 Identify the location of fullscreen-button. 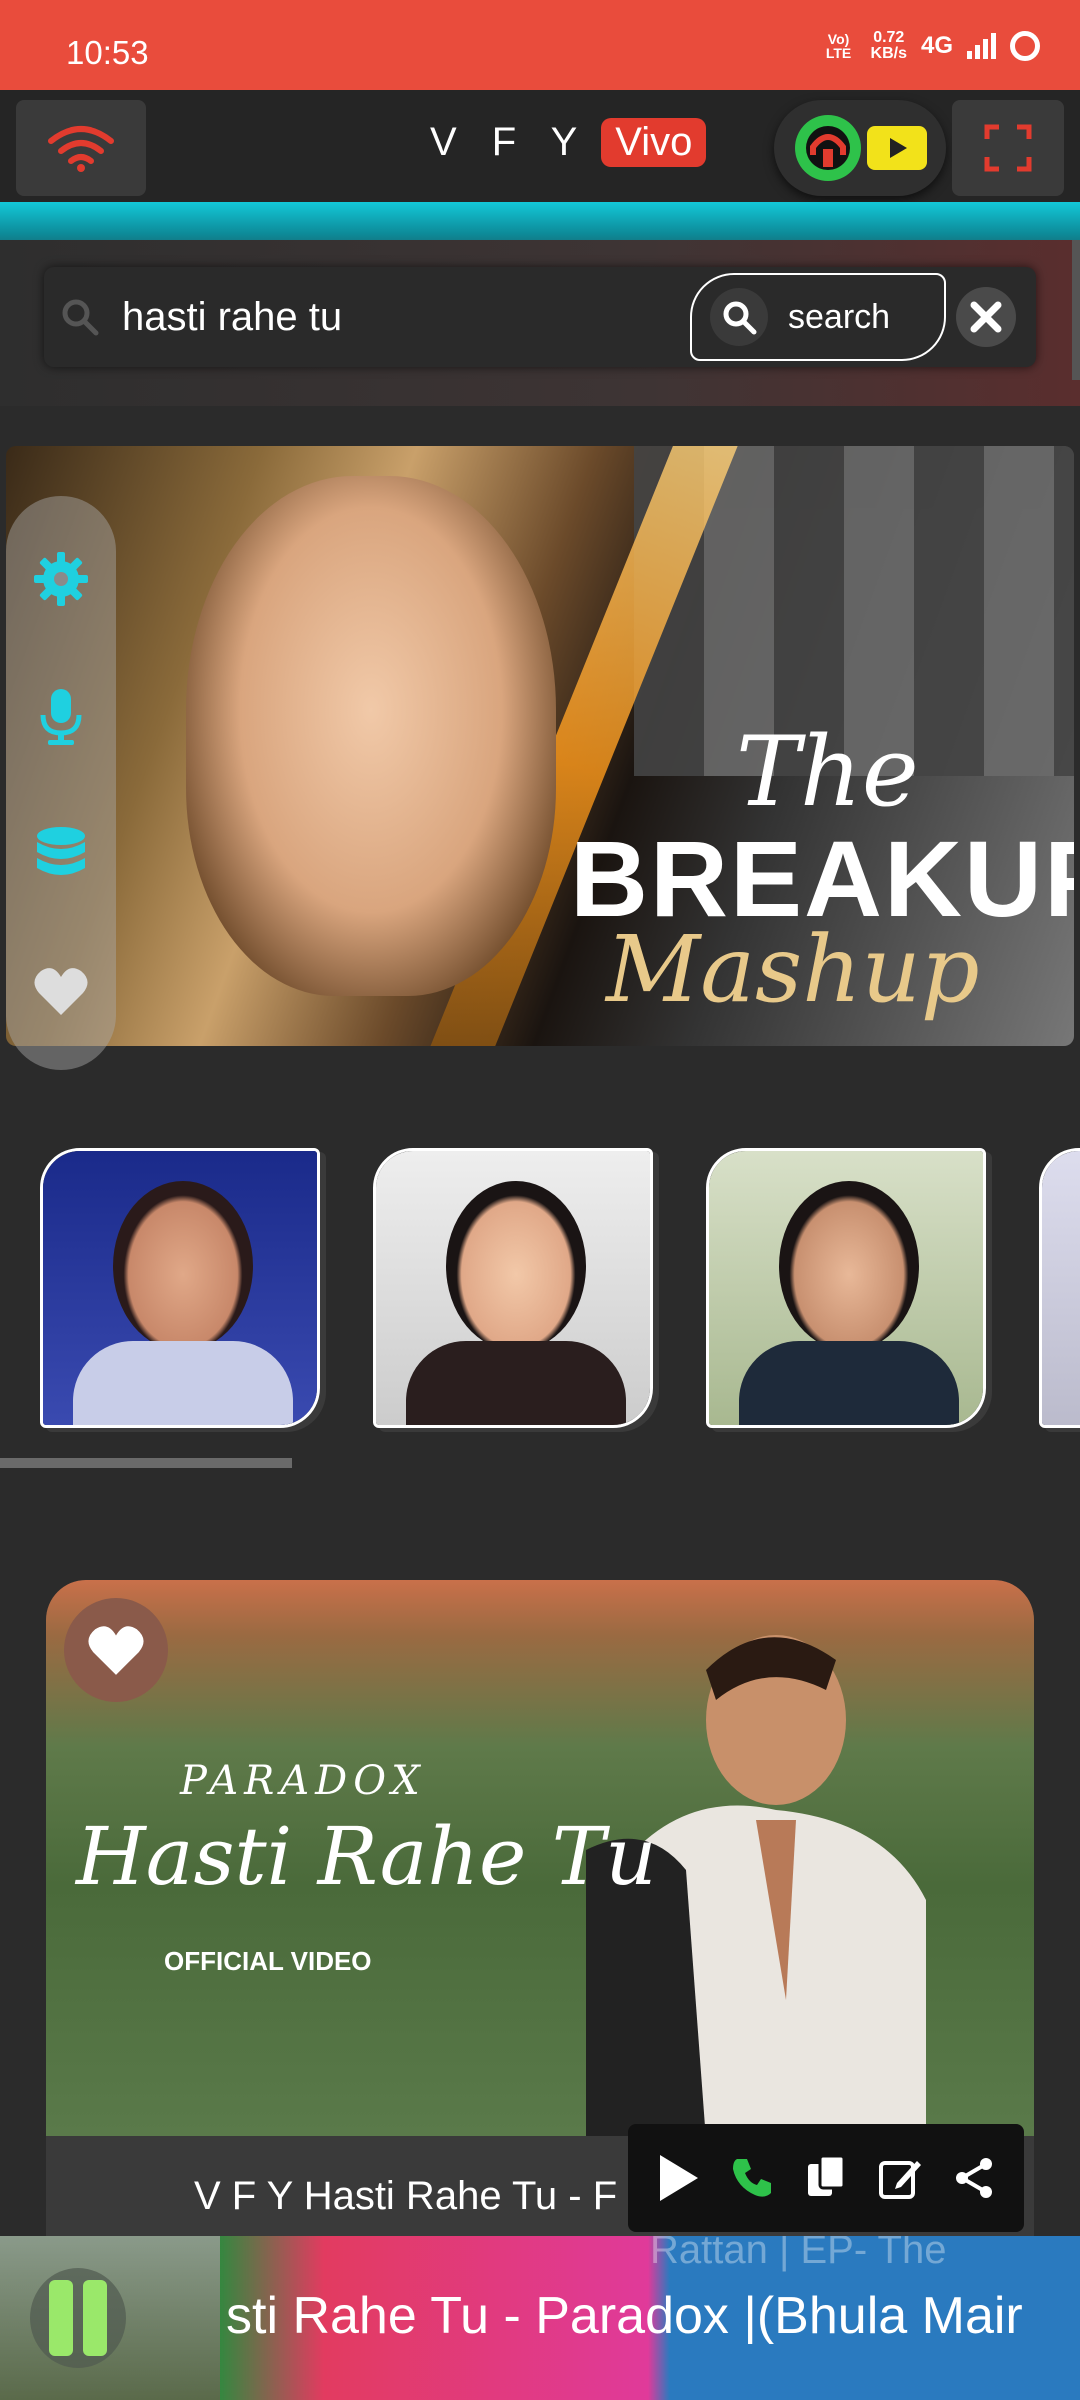
(1008, 148).